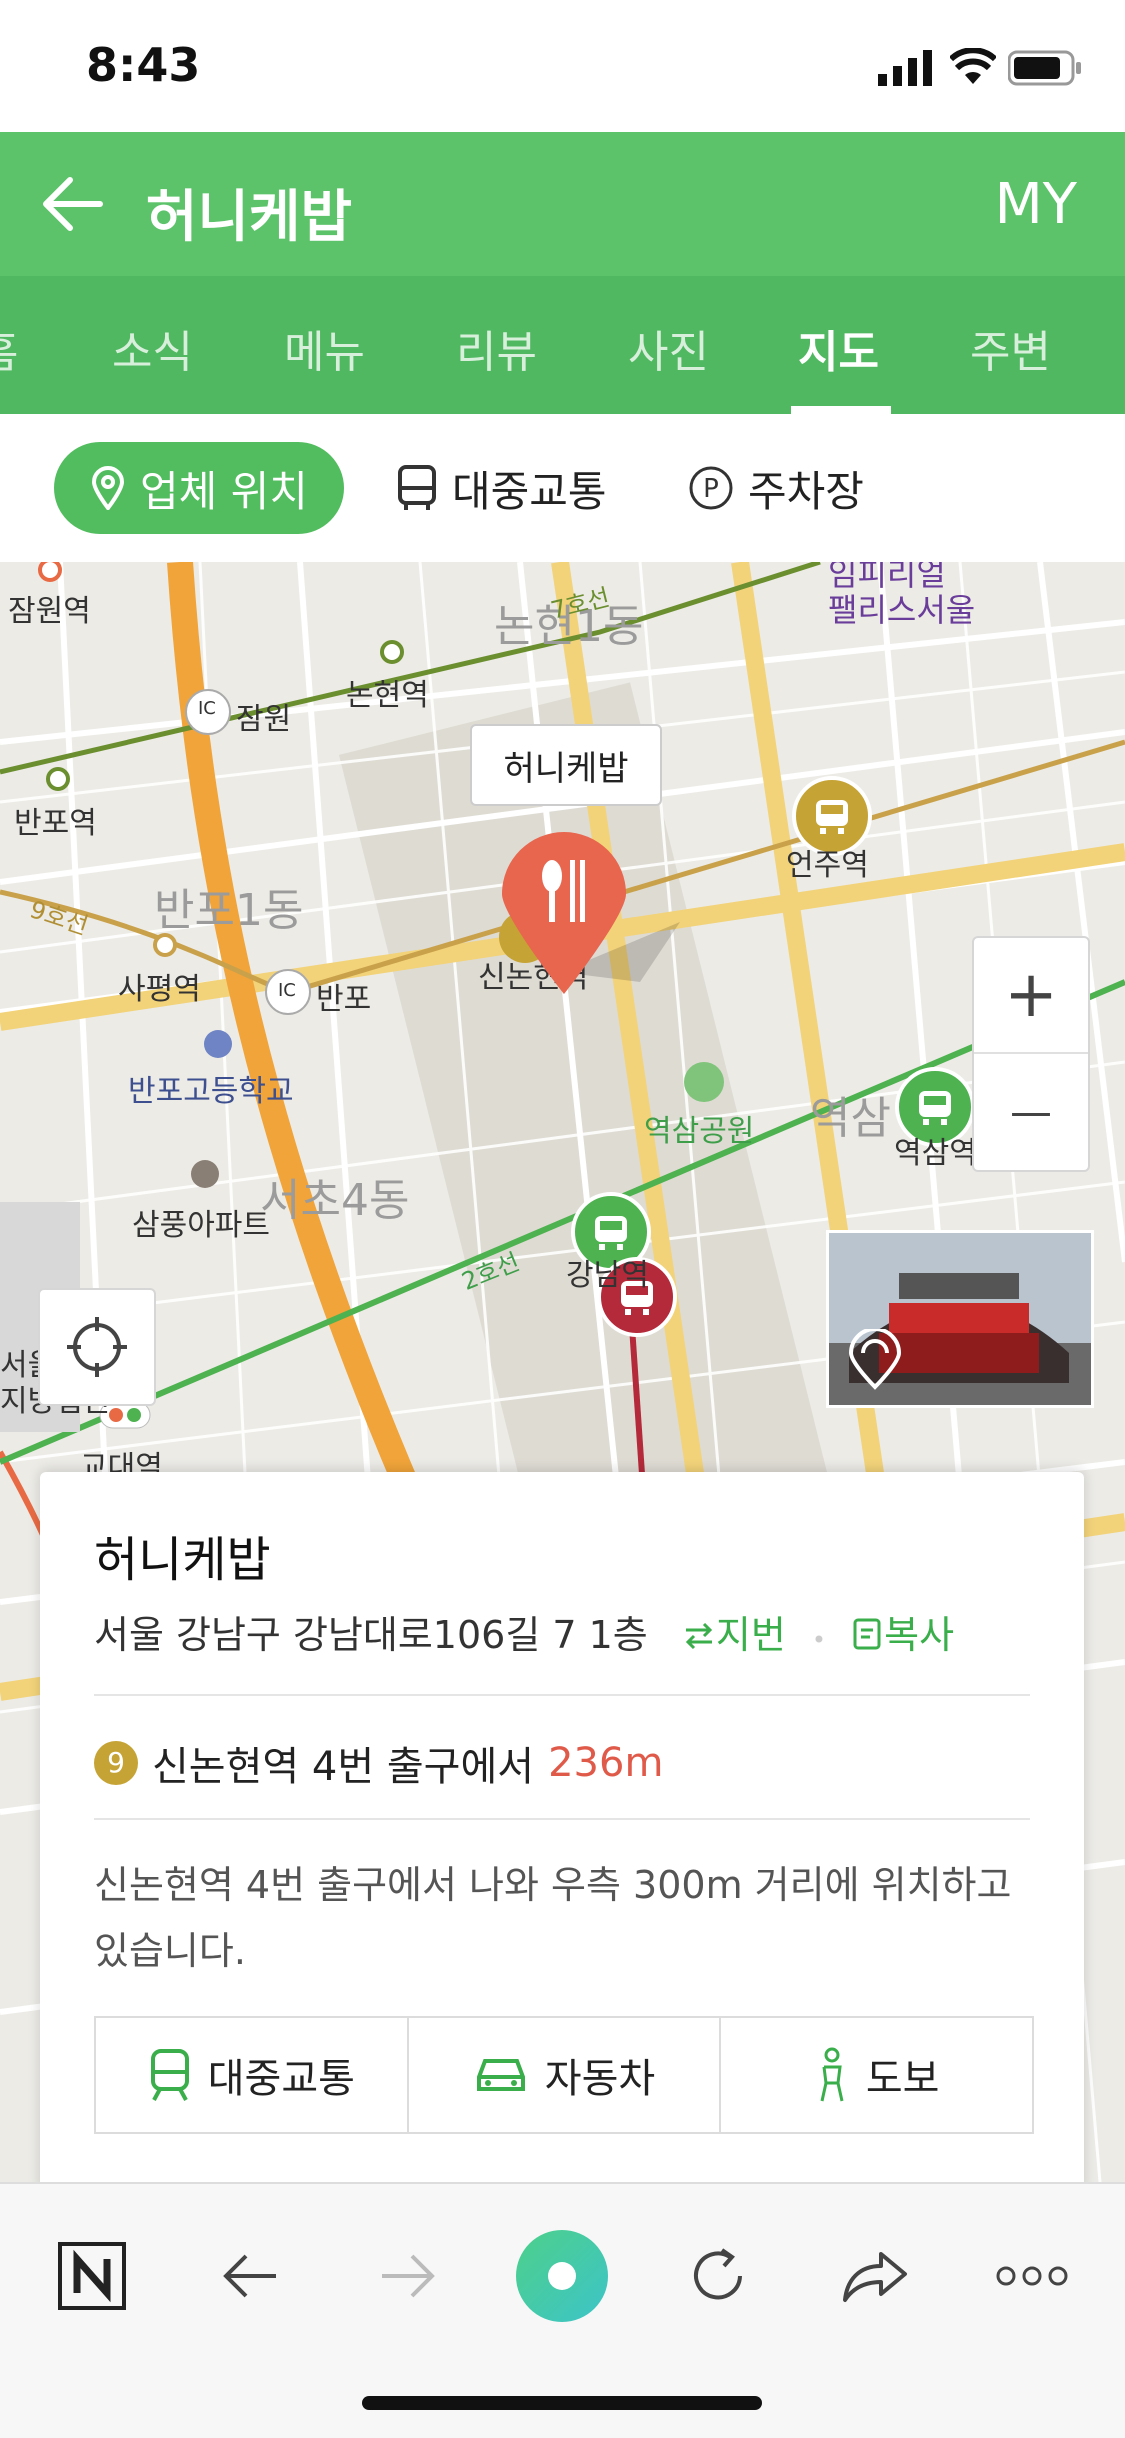 This screenshot has width=1125, height=2438. What do you see at coordinates (867, 1634) in the screenshot?
I see `copy-icon` at bounding box center [867, 1634].